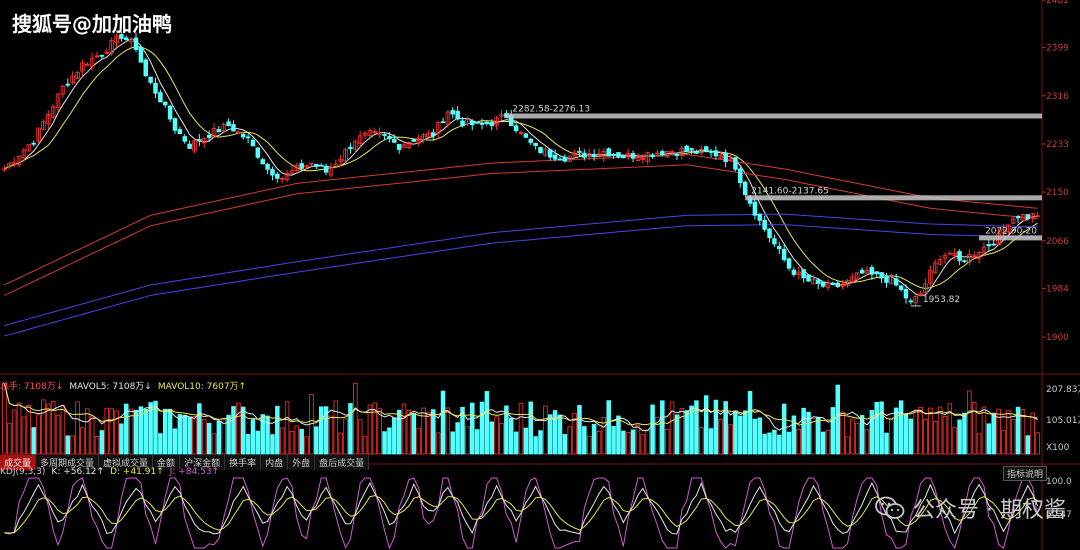 This screenshot has height=550, width=1080. I want to click on kdj-axis-label: 100.0, so click(1059, 482).